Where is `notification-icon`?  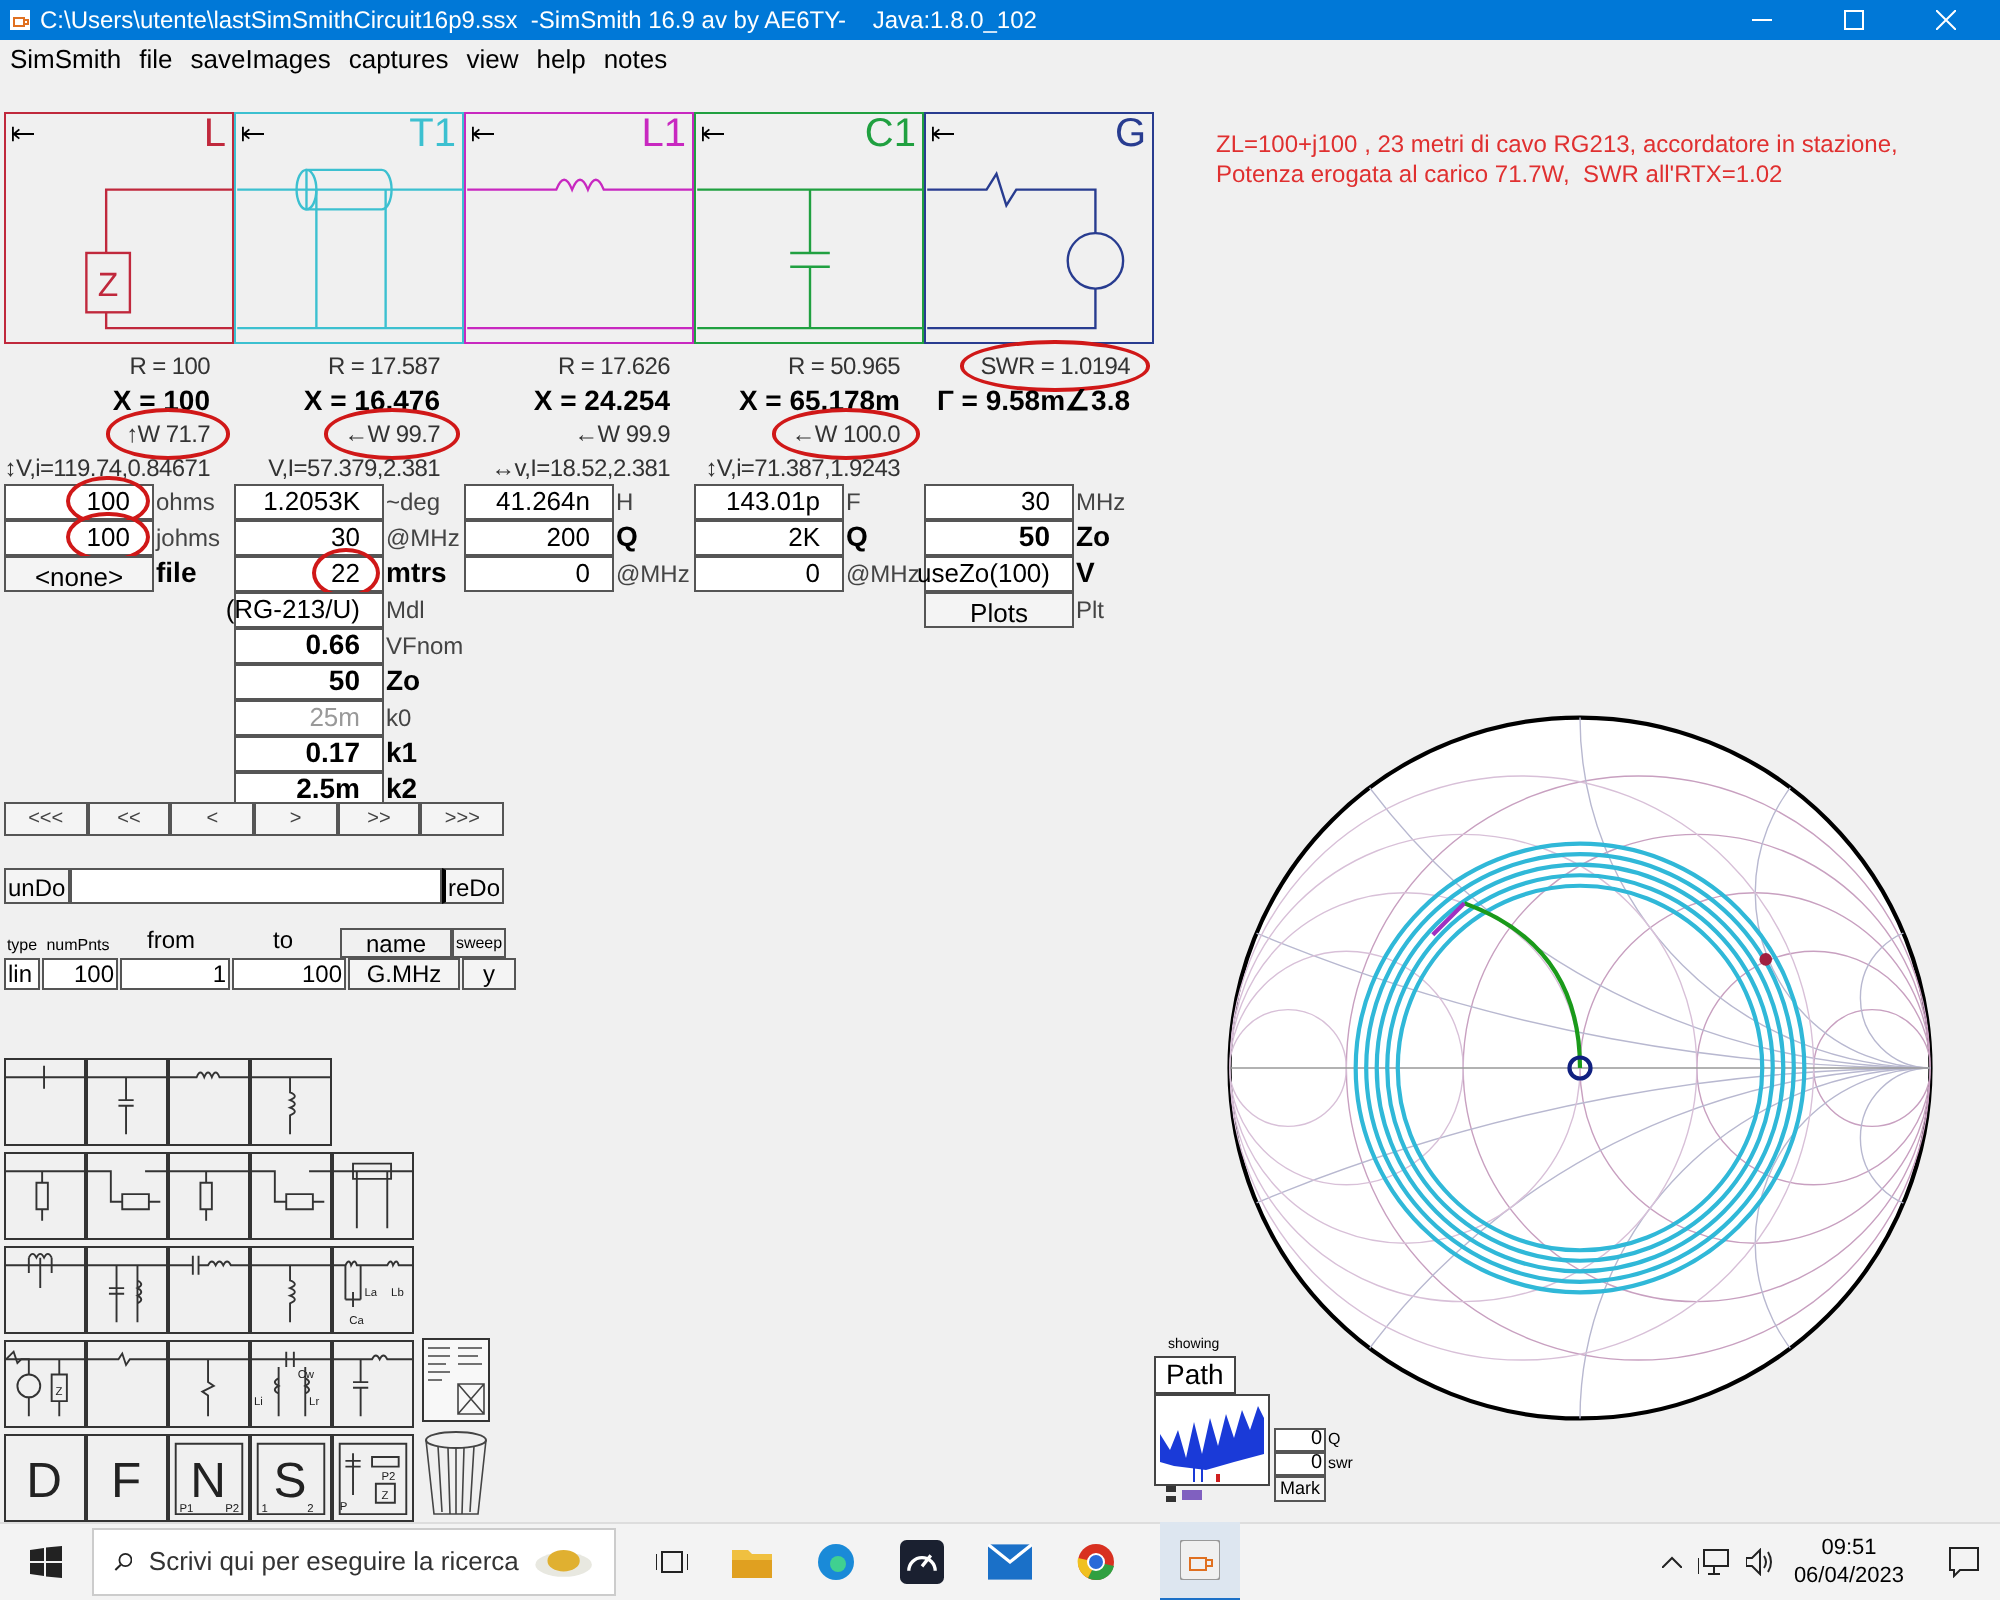 notification-icon is located at coordinates (1964, 1562).